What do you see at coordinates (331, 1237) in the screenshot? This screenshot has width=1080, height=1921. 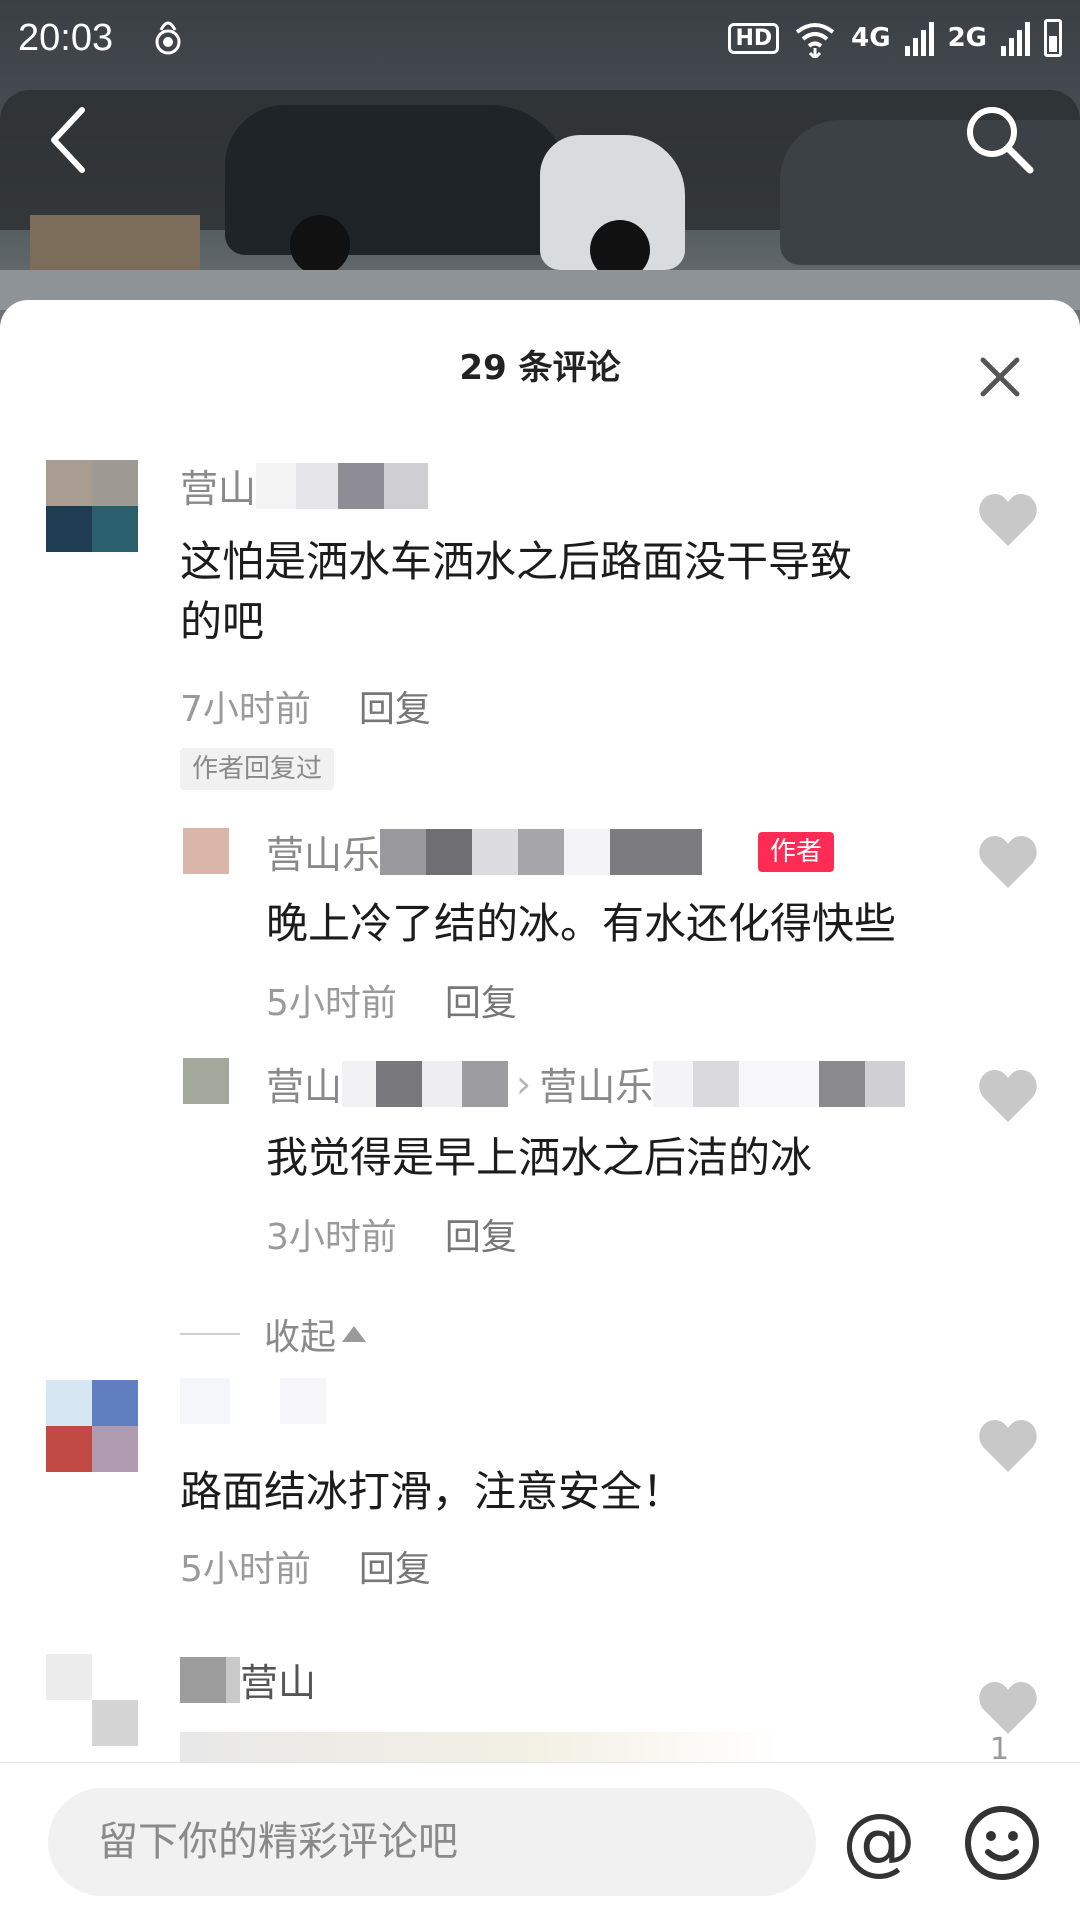 I see `reply-time: 3小时前` at bounding box center [331, 1237].